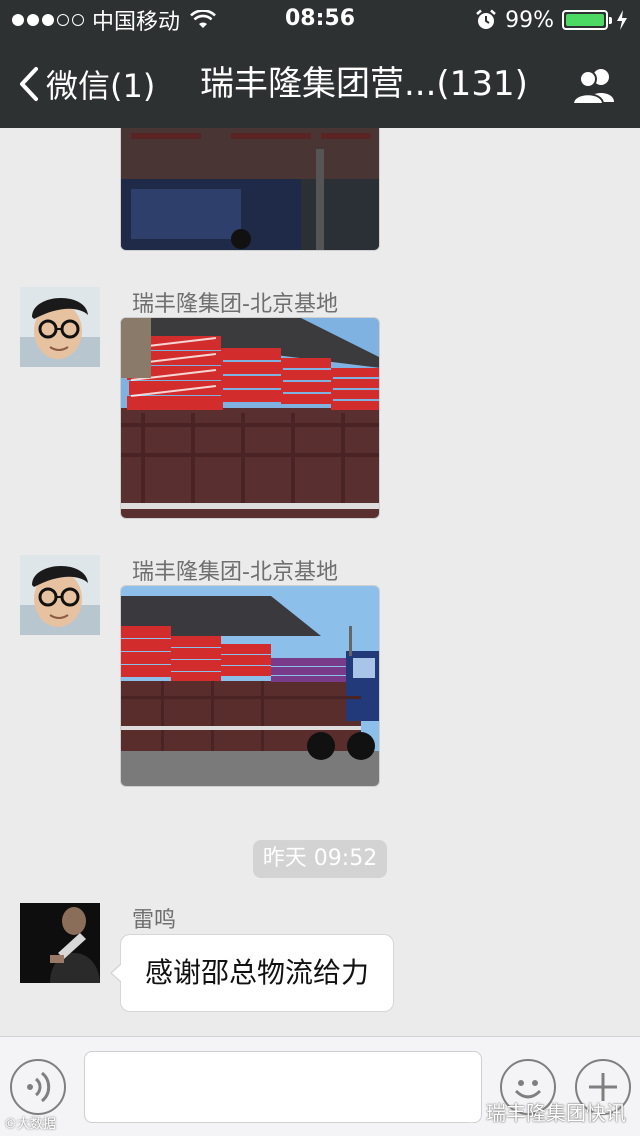 The image size is (640, 1136). I want to click on watermark-text: 瑞丰隆集团快讯, so click(556, 1113).